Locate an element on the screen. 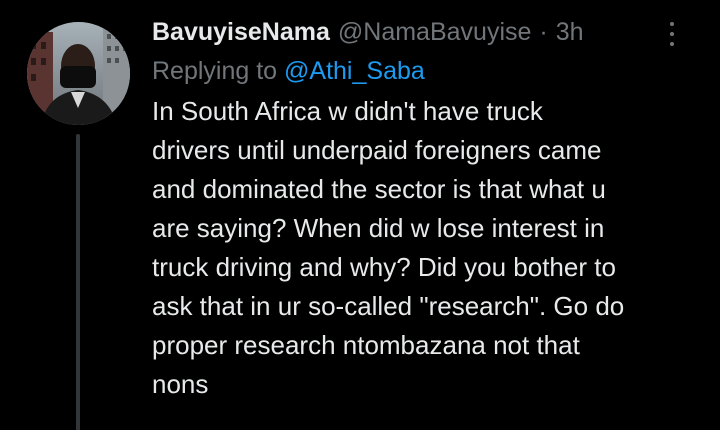  thread-line is located at coordinates (78, 282).